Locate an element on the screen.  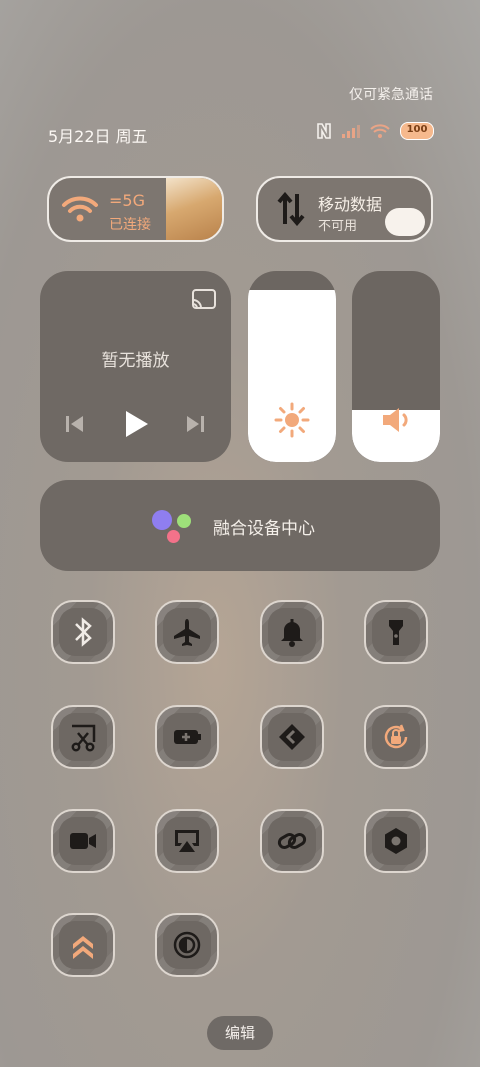
bell-icon is located at coordinates (292, 632).